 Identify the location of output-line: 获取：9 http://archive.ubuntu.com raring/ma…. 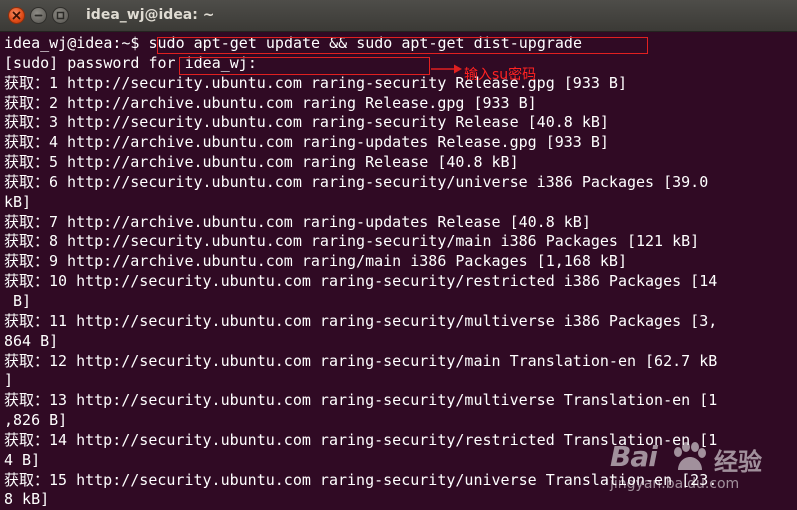
(315, 261).